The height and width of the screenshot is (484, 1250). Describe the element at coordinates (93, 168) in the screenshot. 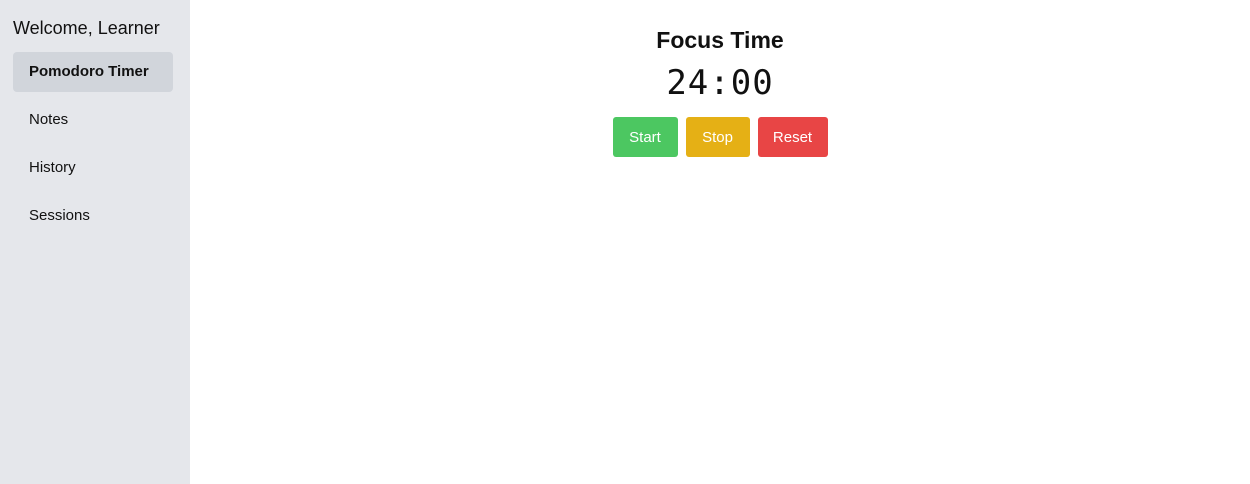

I see `sidebar-item-history: History` at that location.